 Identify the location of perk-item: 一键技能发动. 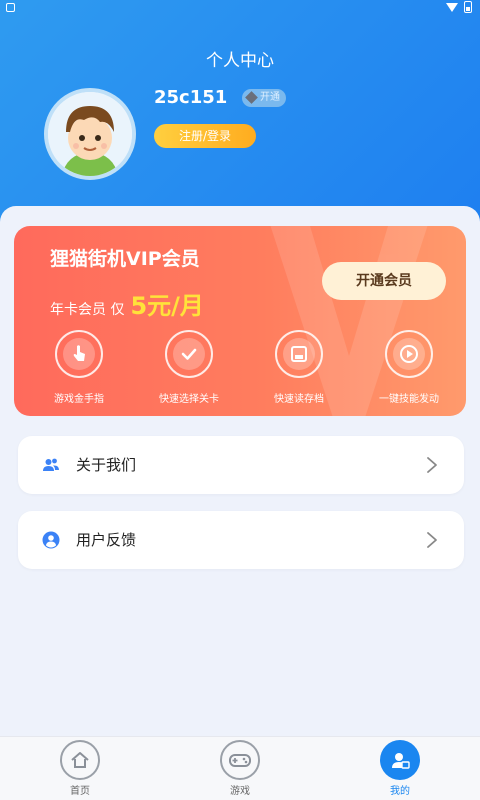
(409, 367).